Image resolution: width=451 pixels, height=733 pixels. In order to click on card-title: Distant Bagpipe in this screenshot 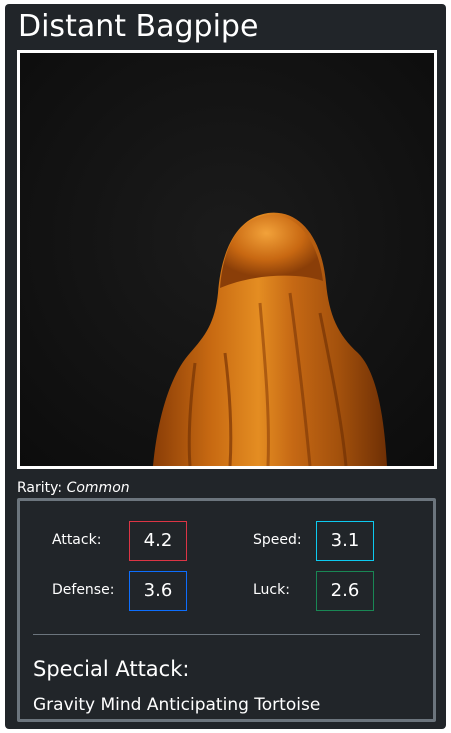, I will do `click(138, 26)`.